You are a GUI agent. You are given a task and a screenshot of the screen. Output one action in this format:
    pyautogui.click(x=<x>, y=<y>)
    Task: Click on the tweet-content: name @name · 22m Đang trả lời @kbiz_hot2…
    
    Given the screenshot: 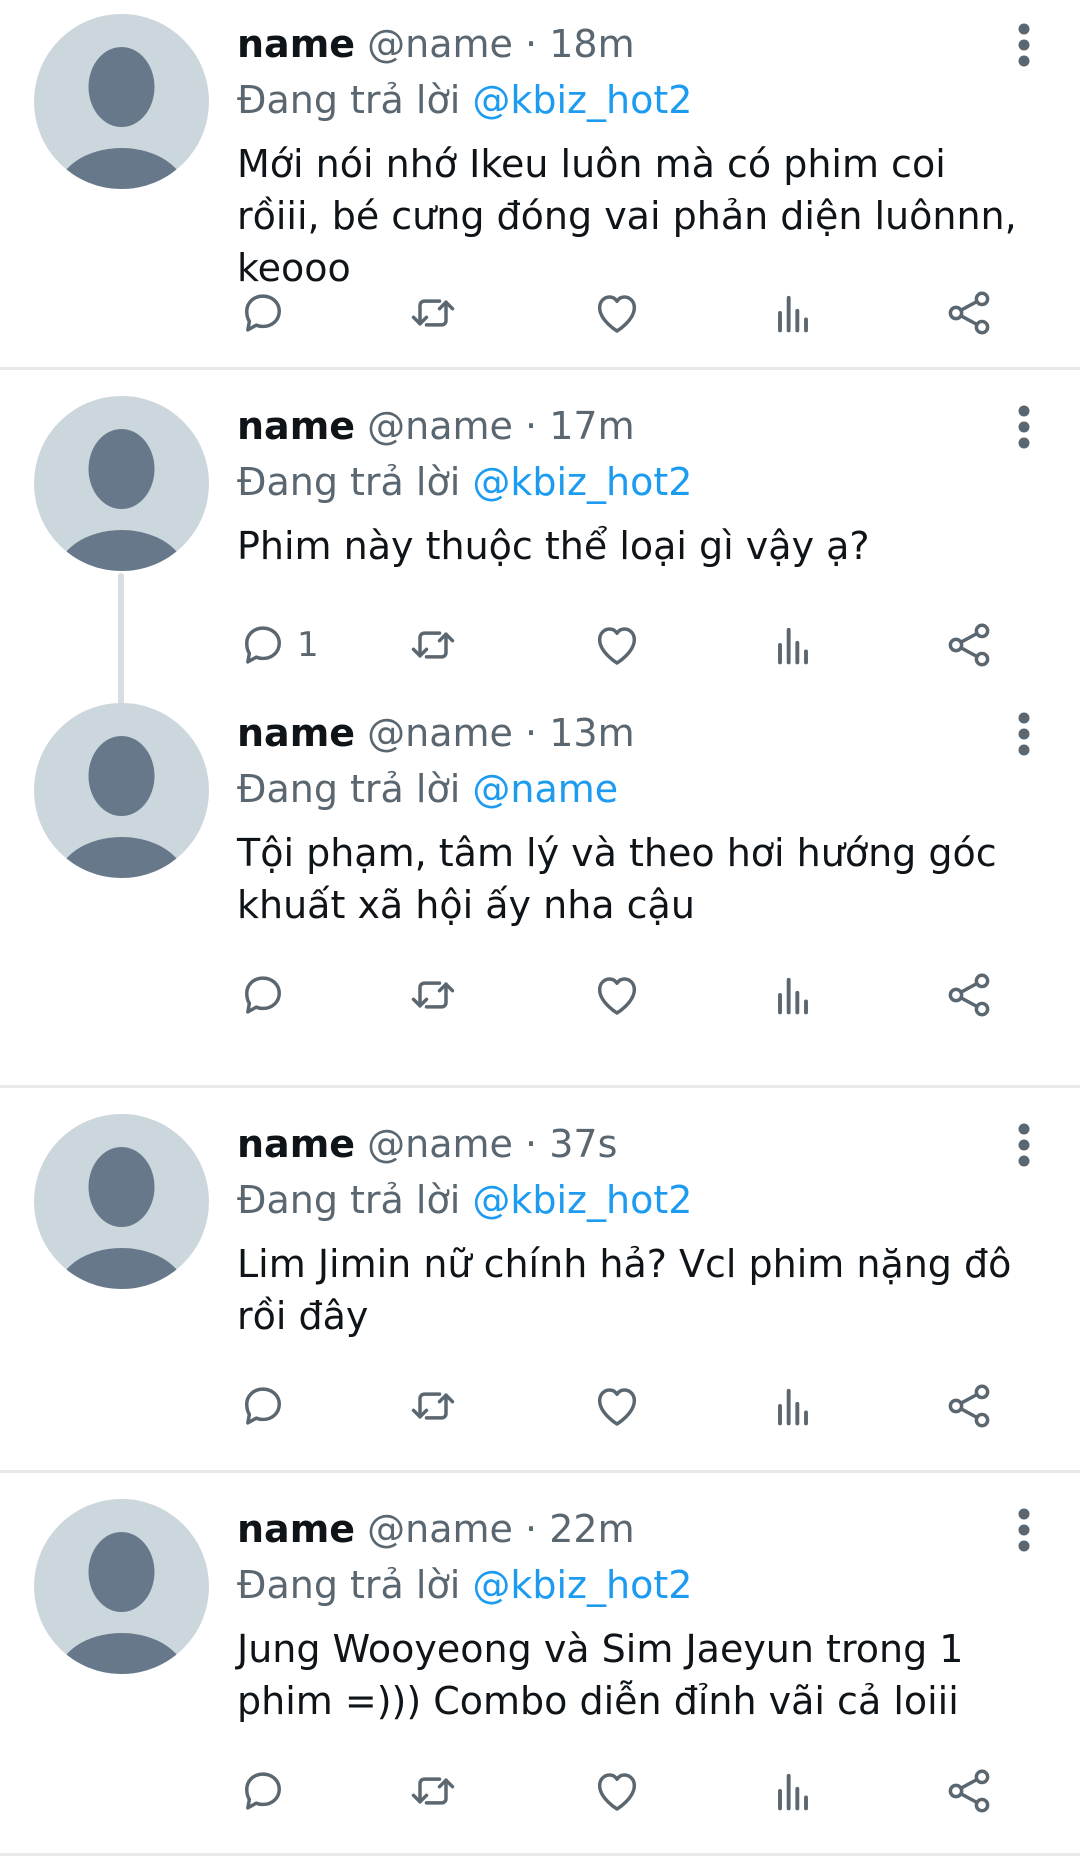 What is the action you would take?
    pyautogui.click(x=639, y=1613)
    